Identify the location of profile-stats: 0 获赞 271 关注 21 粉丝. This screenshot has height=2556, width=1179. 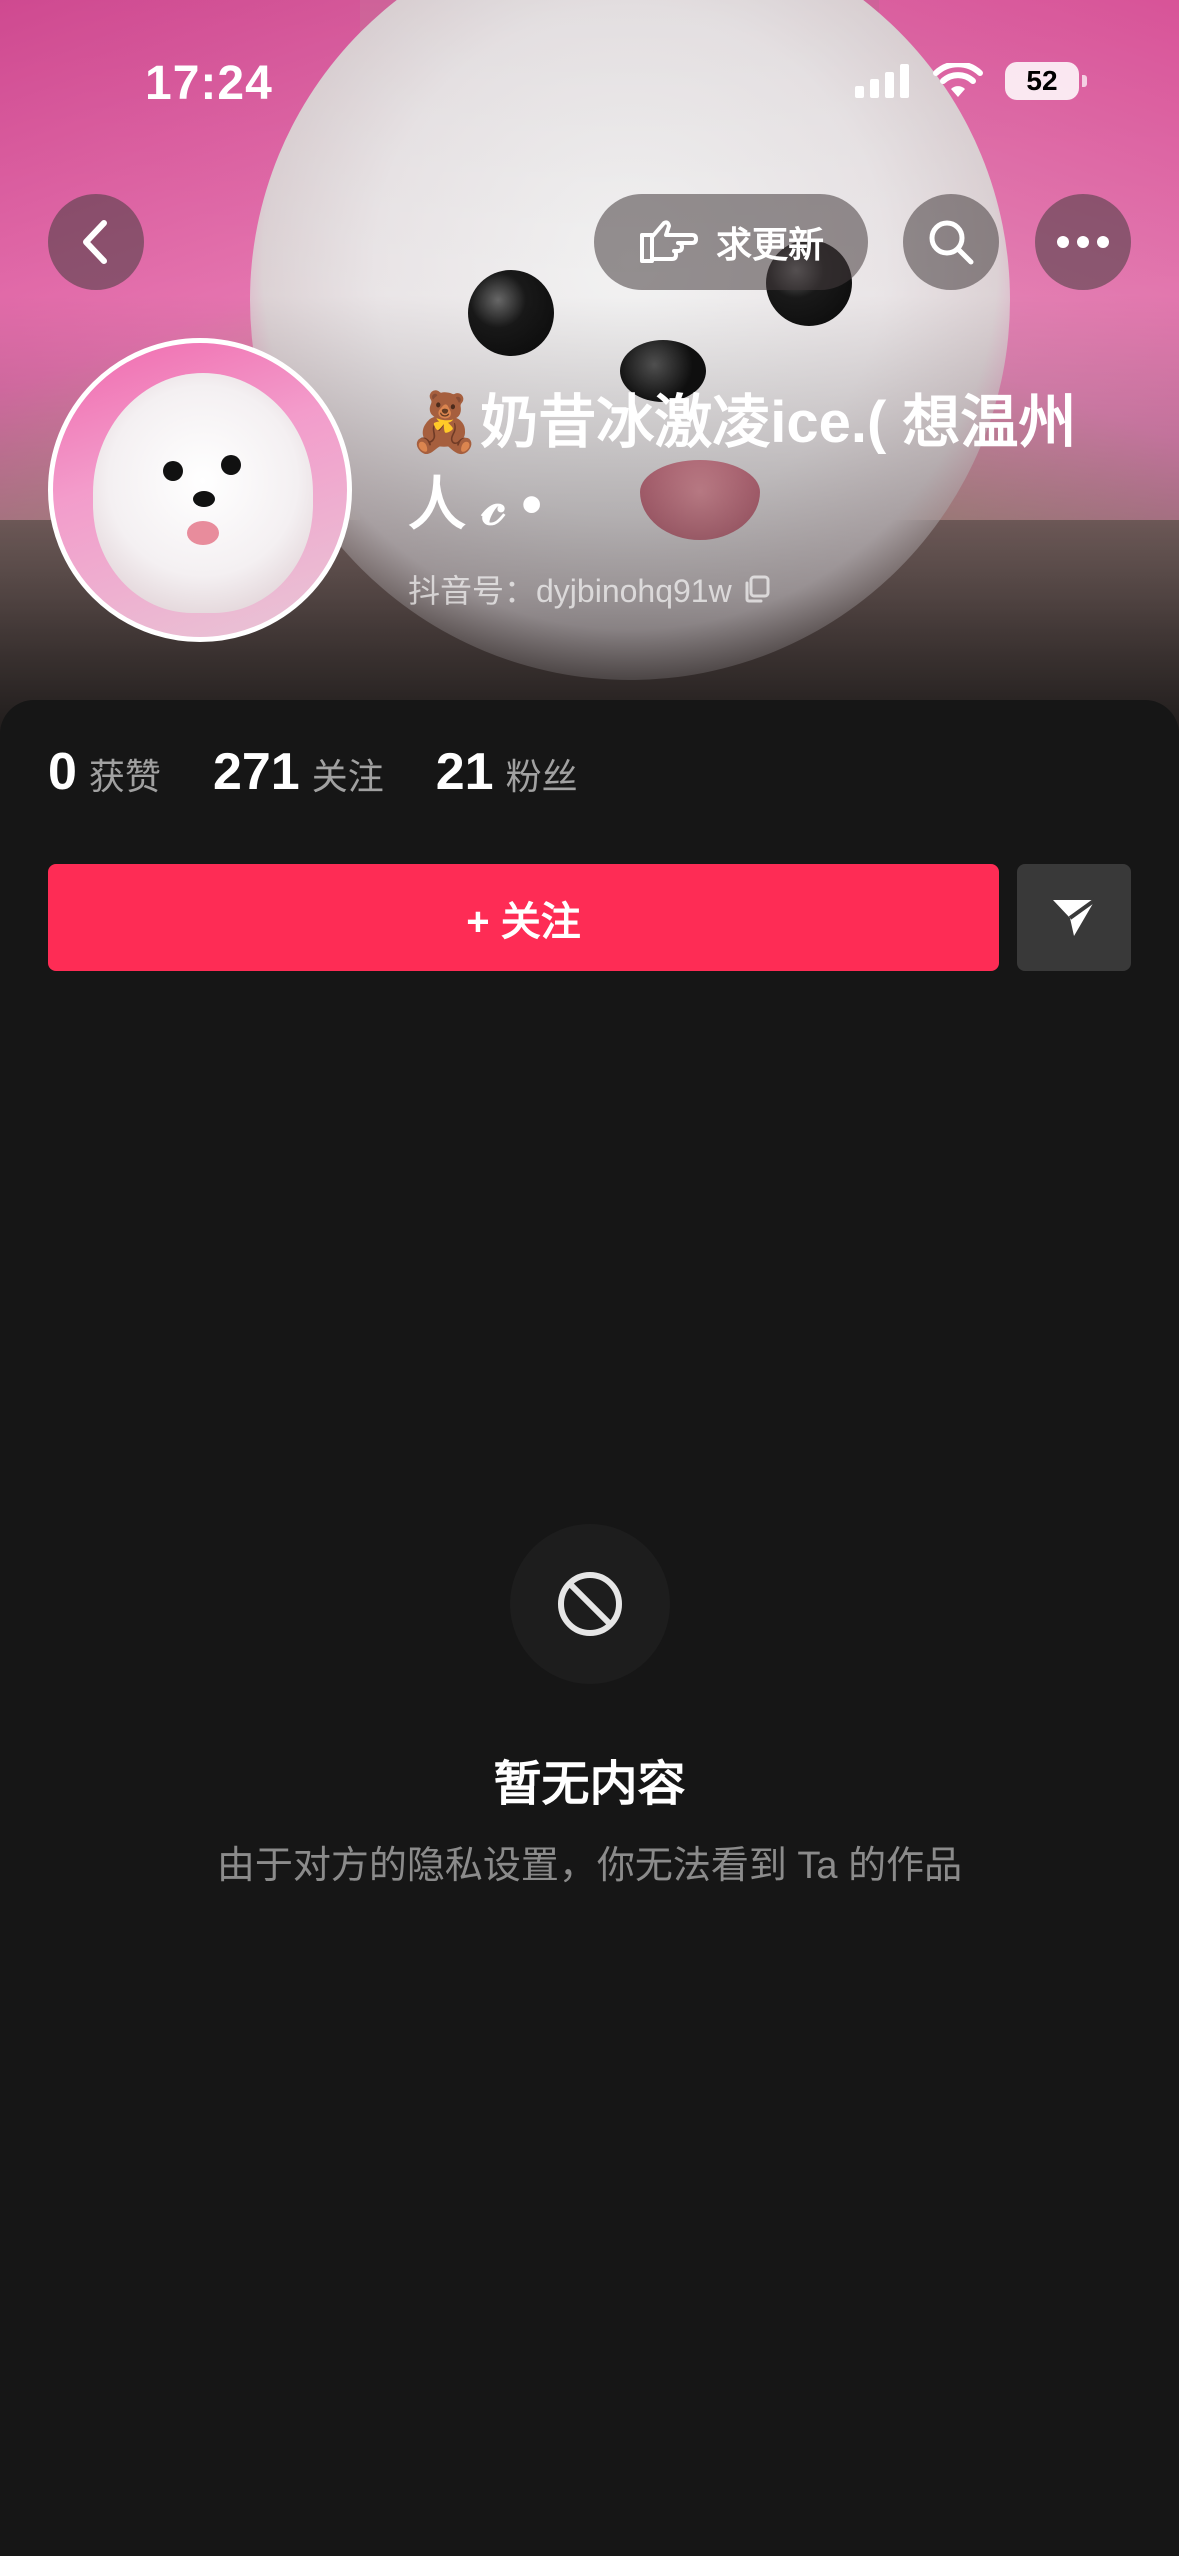
(339, 772).